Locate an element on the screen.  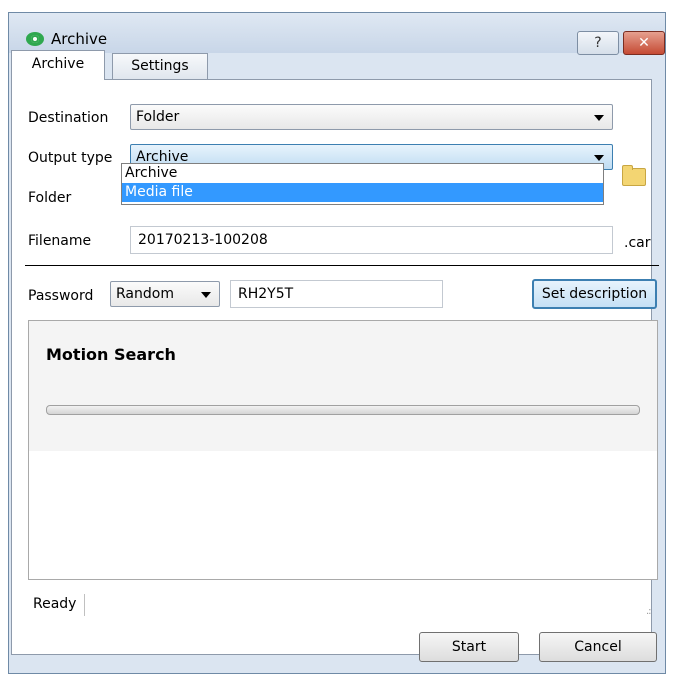
option-media-file: Media file is located at coordinates (362, 192).